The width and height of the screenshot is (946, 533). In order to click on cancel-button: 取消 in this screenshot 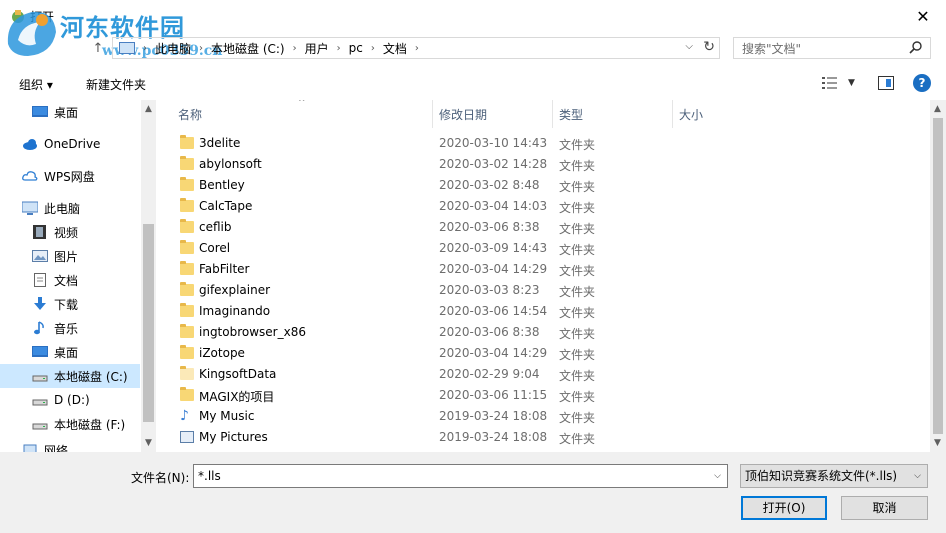, I will do `click(884, 508)`.